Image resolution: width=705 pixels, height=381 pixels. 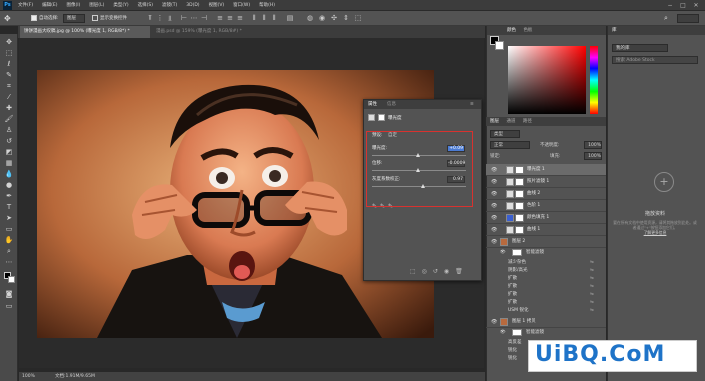 I want to click on align-center-icon: ⋯, so click(x=194, y=18).